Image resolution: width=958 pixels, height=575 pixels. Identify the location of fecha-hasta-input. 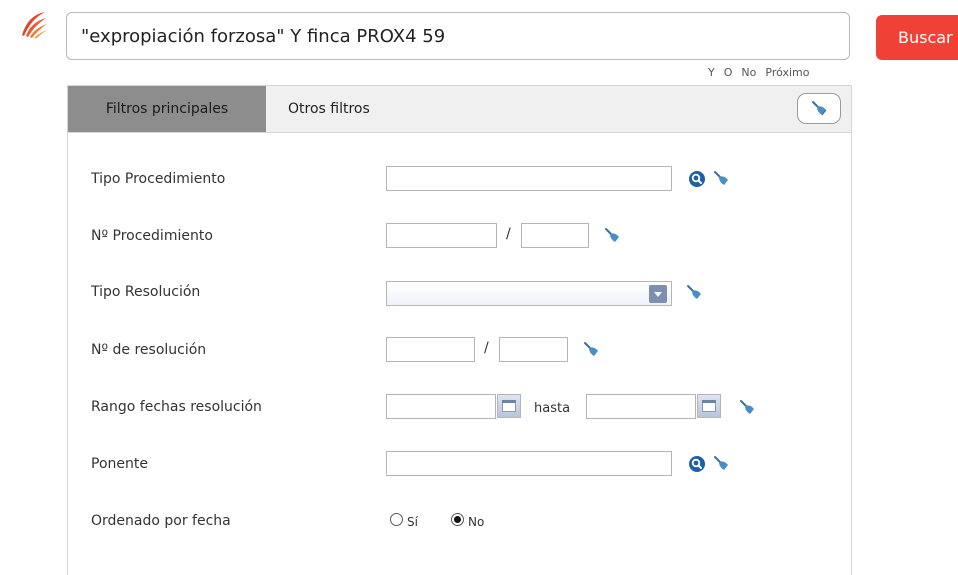
(641, 406).